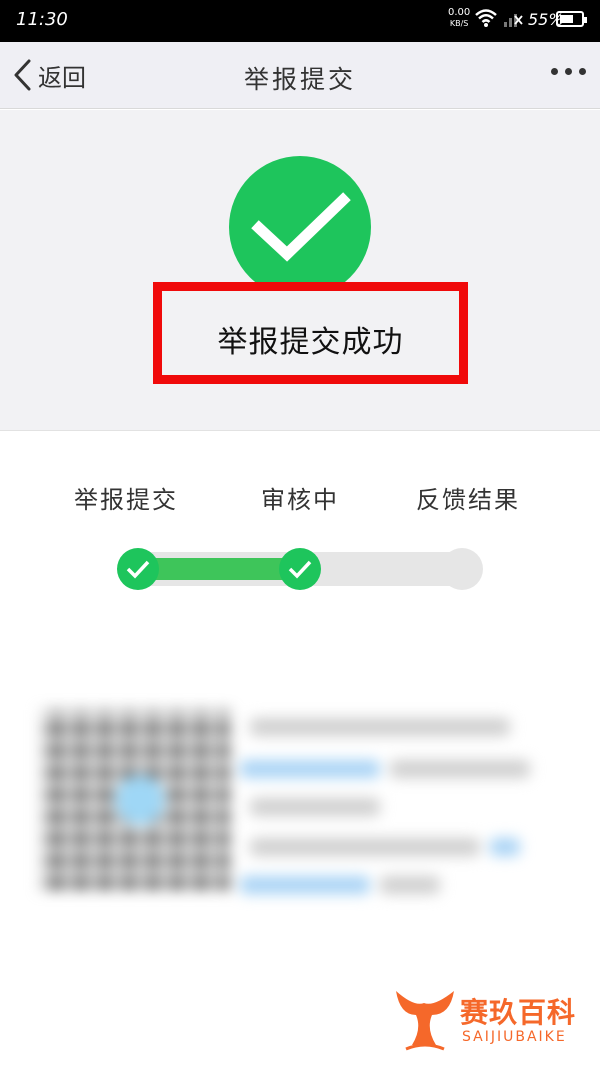  What do you see at coordinates (140, 800) in the screenshot?
I see `qr-logo-icon` at bounding box center [140, 800].